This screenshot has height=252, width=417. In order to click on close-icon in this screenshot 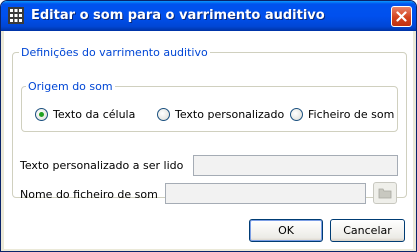, I will do `click(401, 16)`.